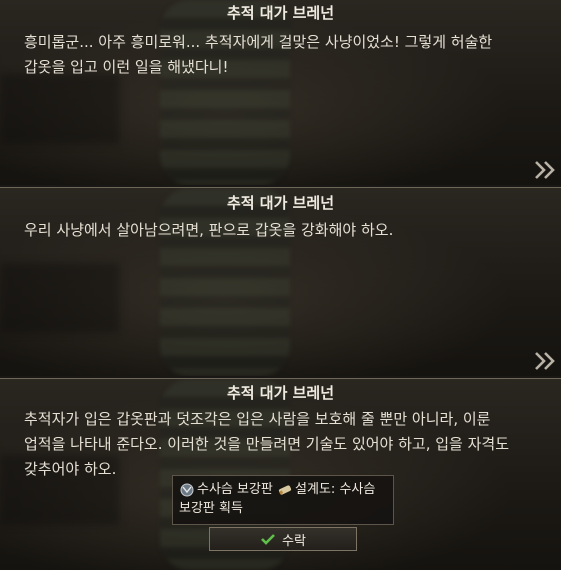 This screenshot has height=570, width=561. What do you see at coordinates (235, 489) in the screenshot?
I see `reward-item-name: 수사슴 보강판` at bounding box center [235, 489].